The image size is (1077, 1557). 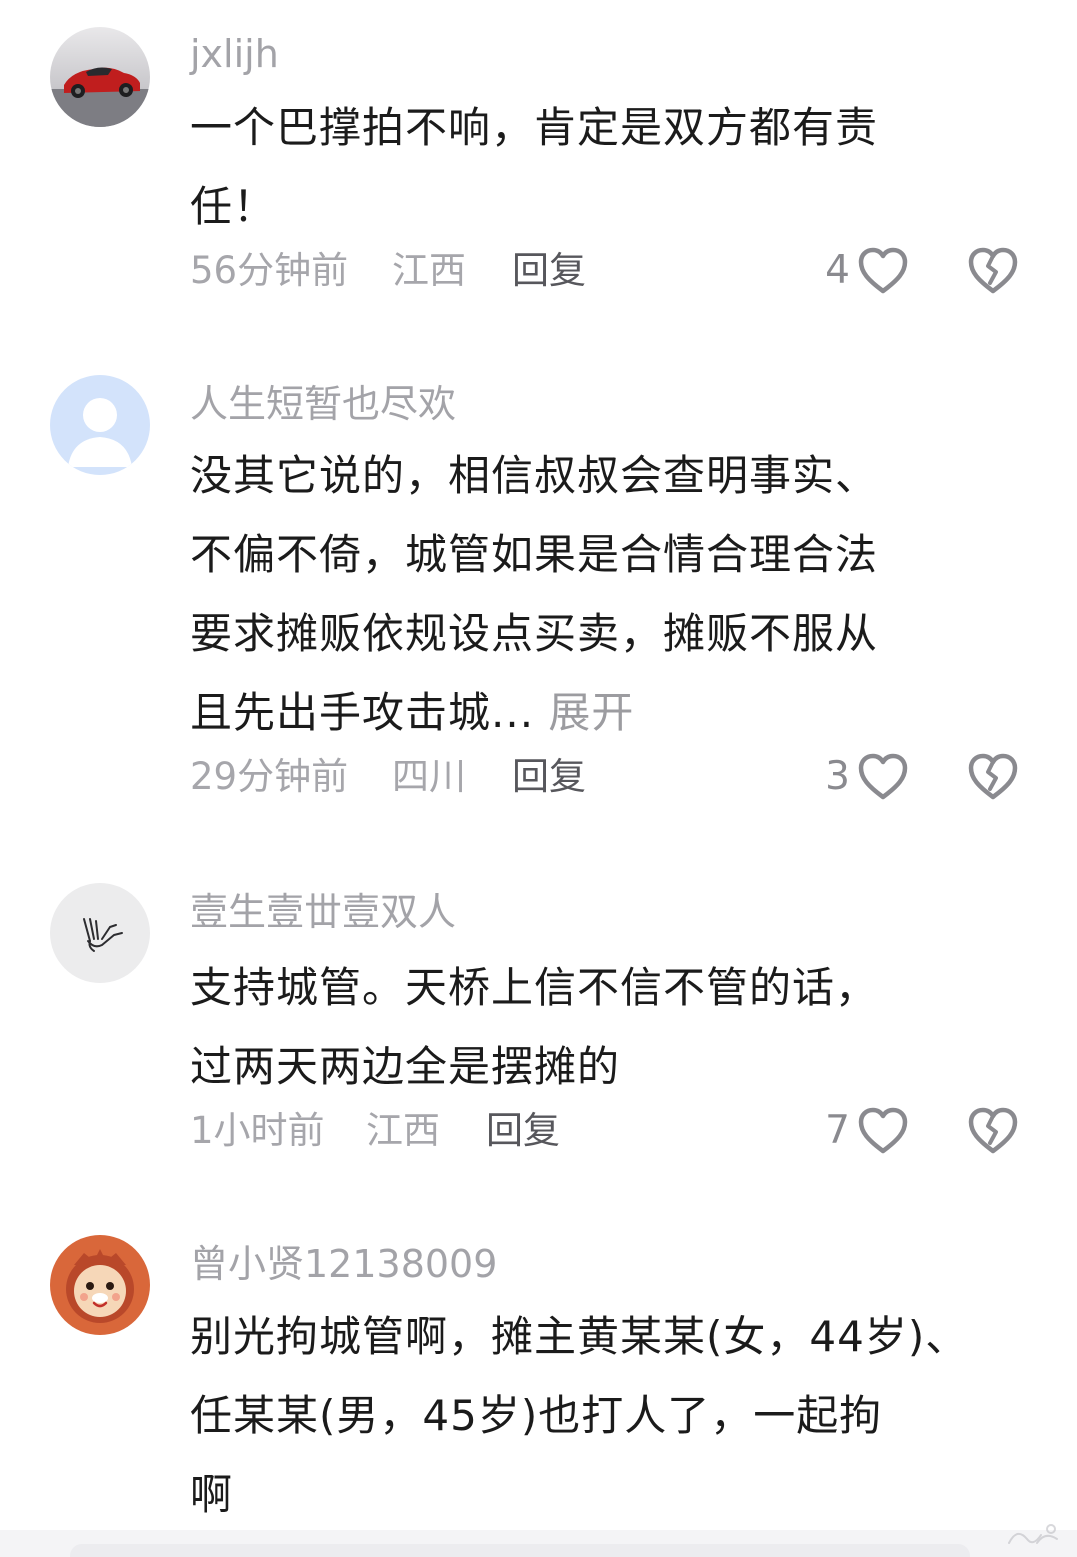 What do you see at coordinates (233, 206) in the screenshot?
I see `comment-line: 任！` at bounding box center [233, 206].